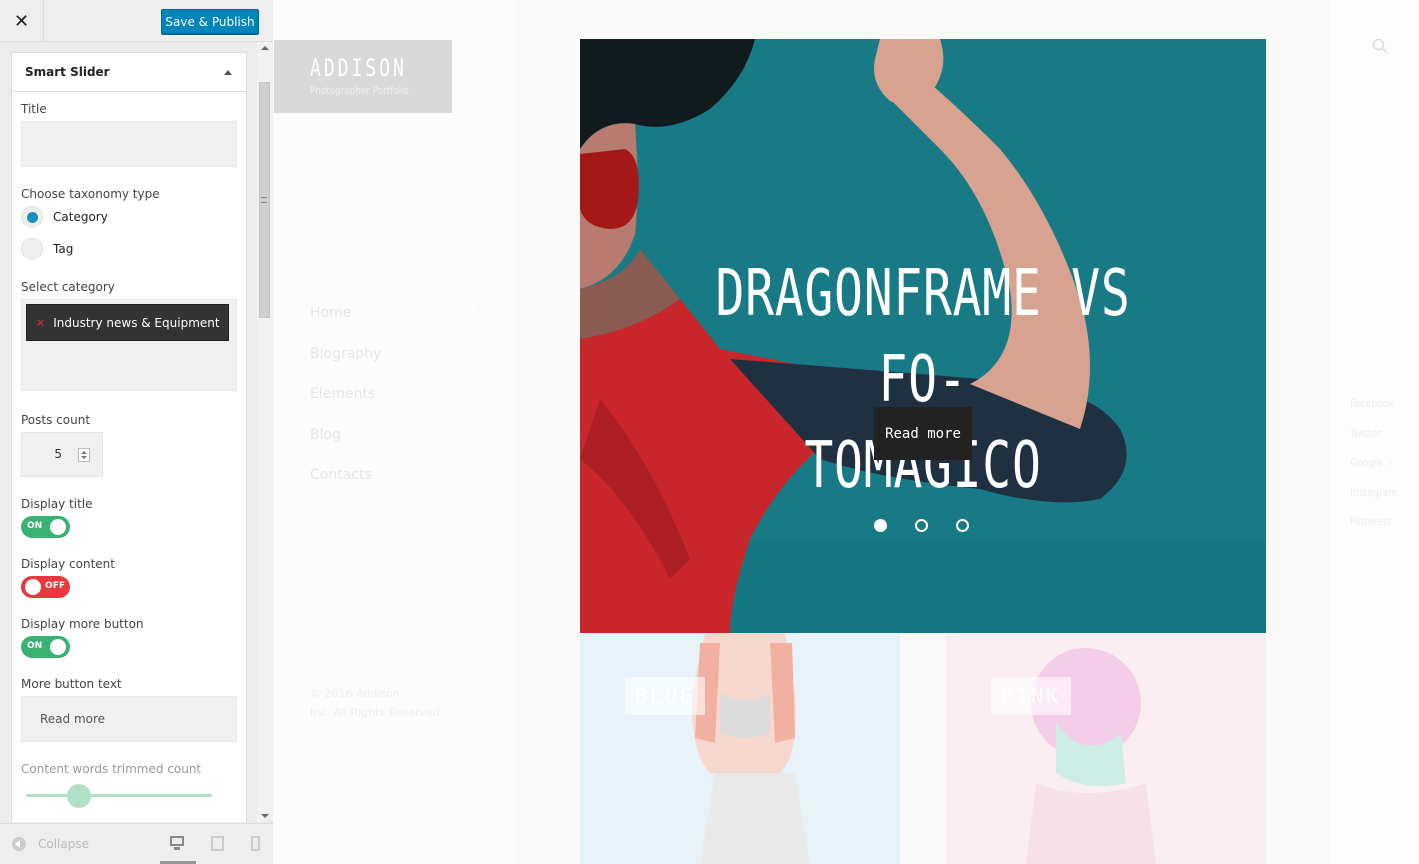  Describe the element at coordinates (665, 696) in the screenshot. I see `card-label: BLUE` at that location.